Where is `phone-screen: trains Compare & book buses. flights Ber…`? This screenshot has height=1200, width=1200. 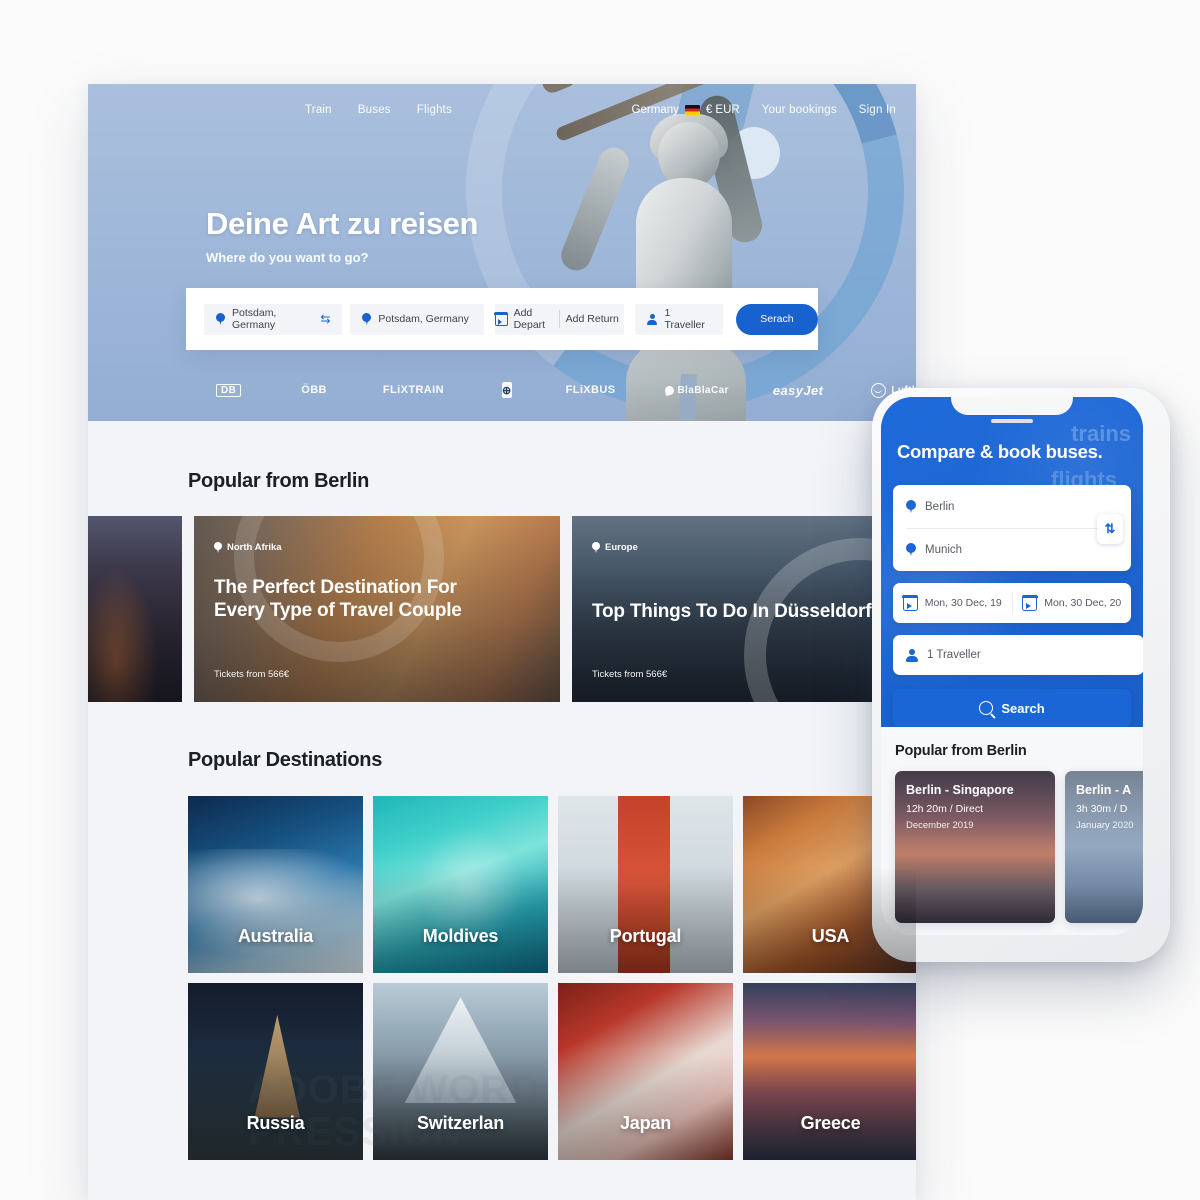
phone-screen: trains Compare & book buses. flights Ber… is located at coordinates (1012, 666).